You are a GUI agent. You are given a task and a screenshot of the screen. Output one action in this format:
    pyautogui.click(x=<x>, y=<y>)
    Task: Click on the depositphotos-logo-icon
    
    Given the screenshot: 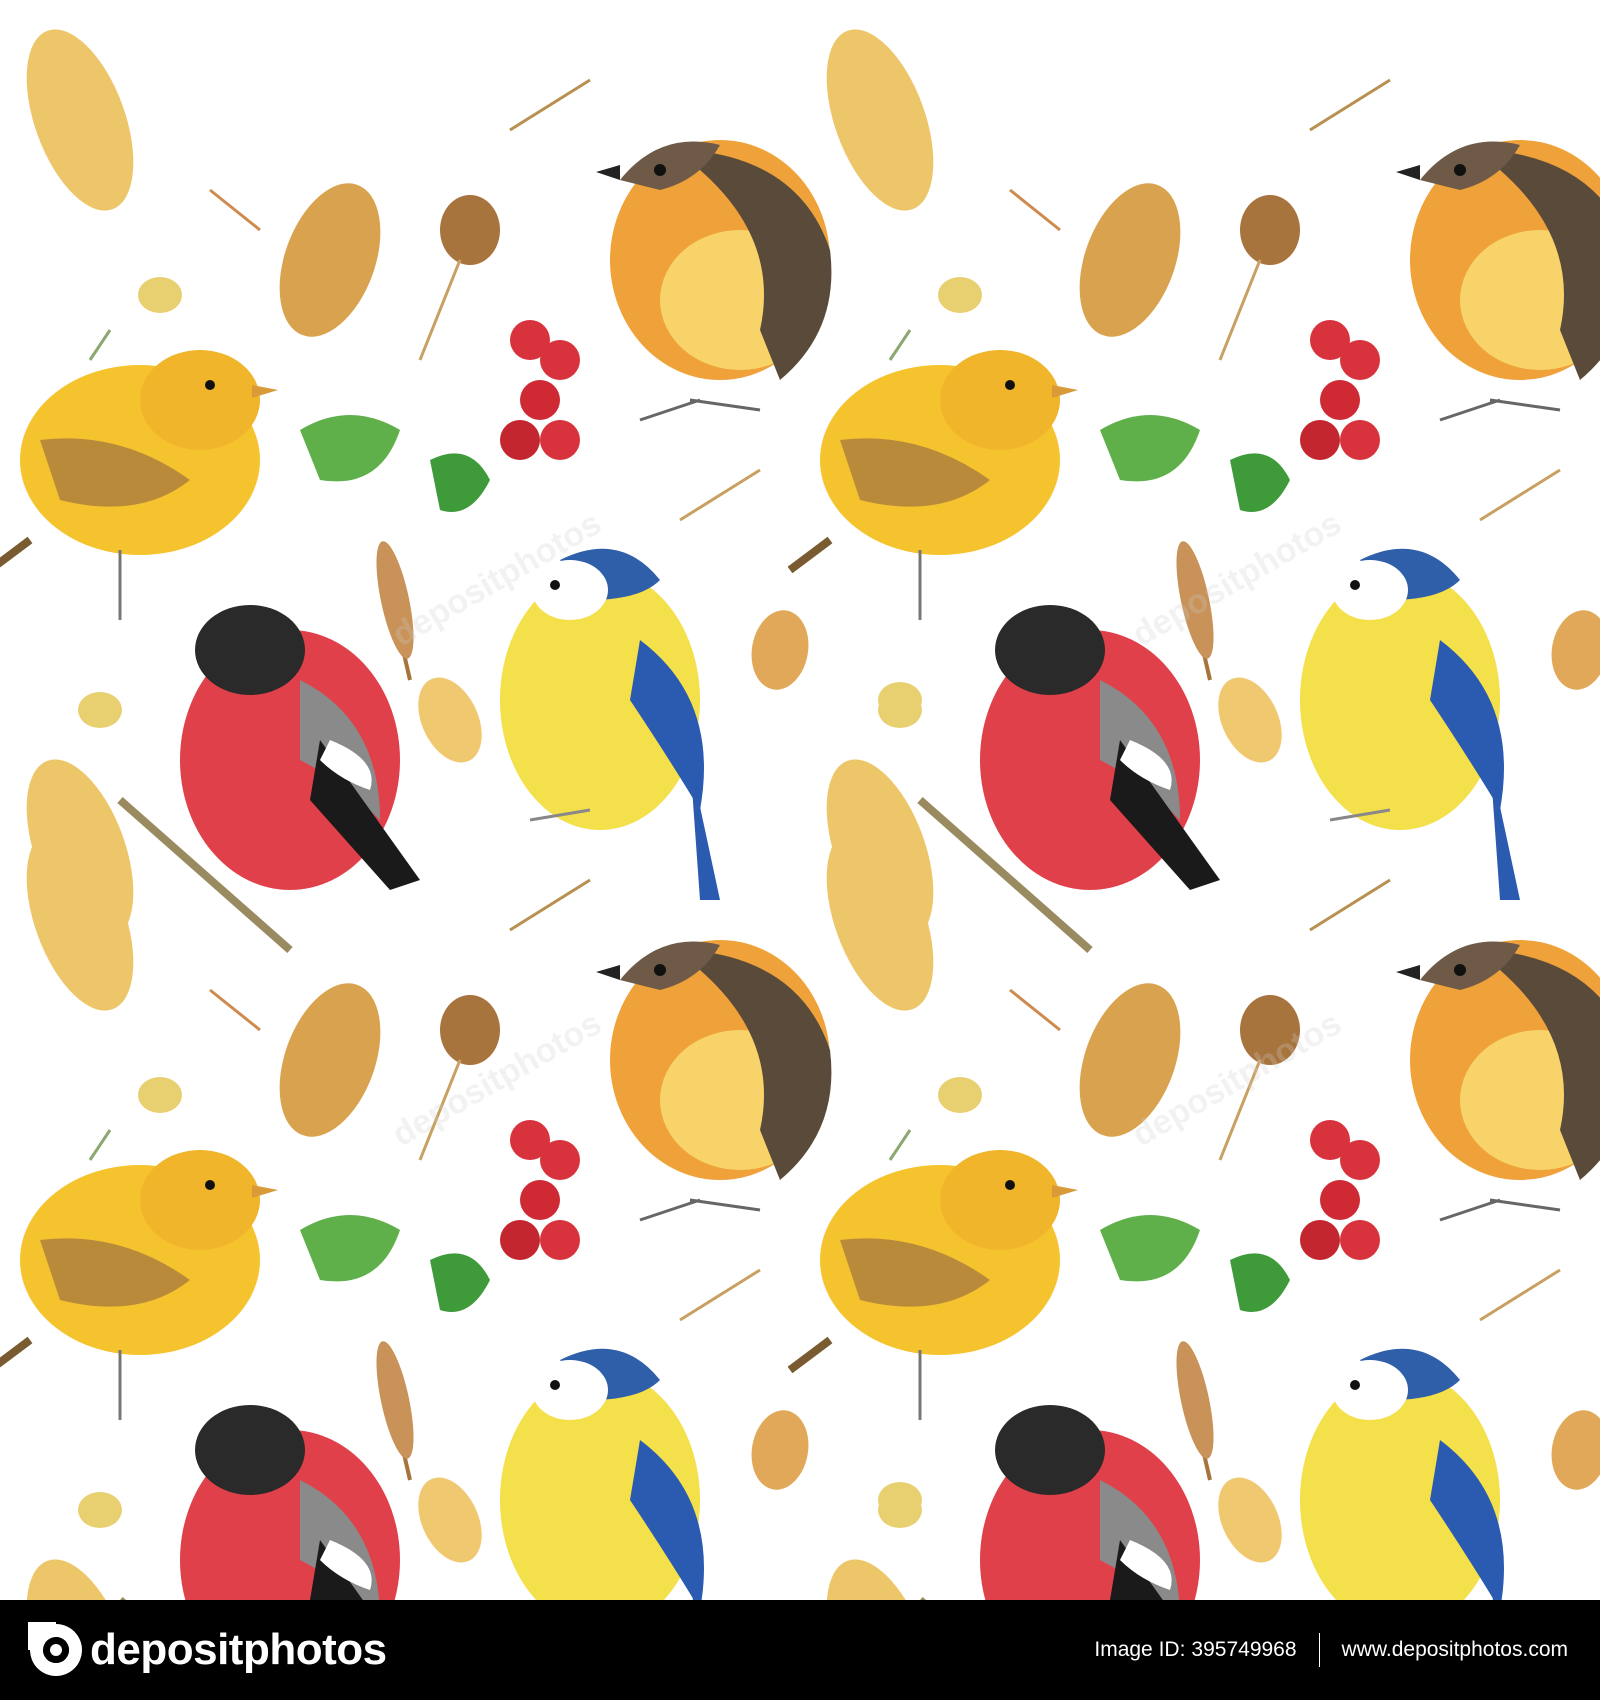 What is the action you would take?
    pyautogui.click(x=55, y=1649)
    